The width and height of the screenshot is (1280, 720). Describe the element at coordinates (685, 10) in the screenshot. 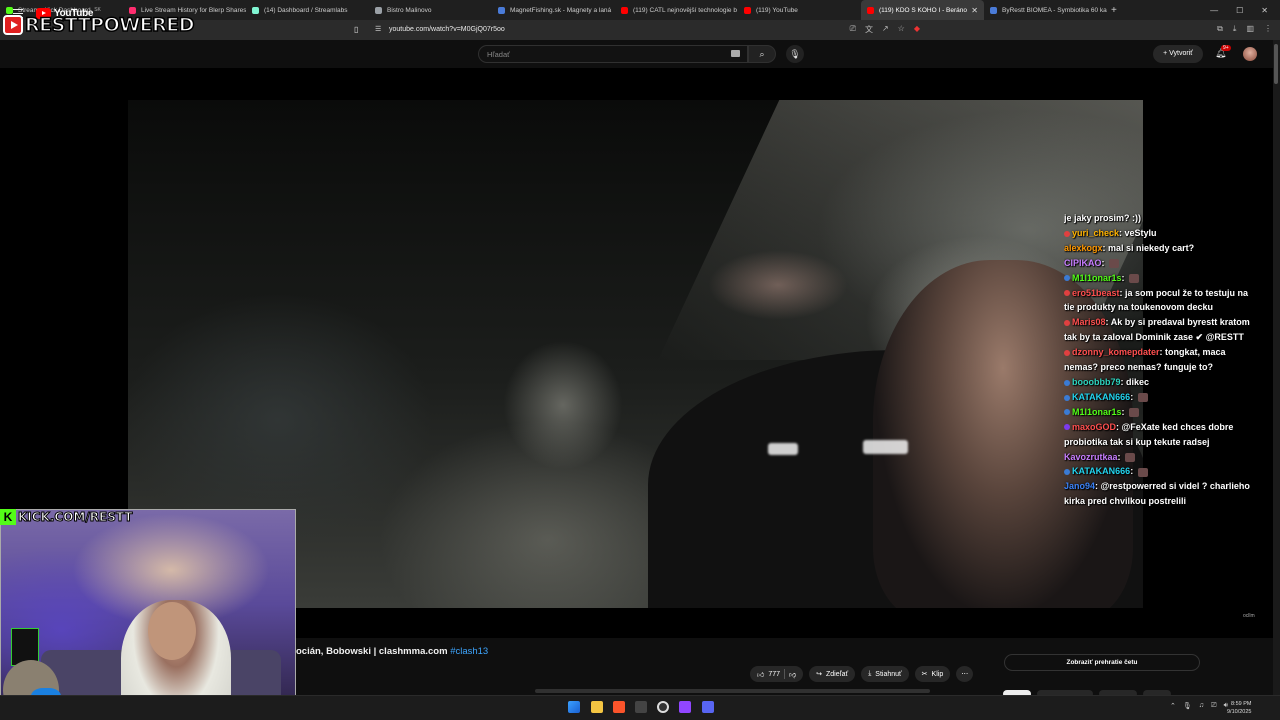

I see `tab-label: (119) CATL nejnovější technologie b` at that location.